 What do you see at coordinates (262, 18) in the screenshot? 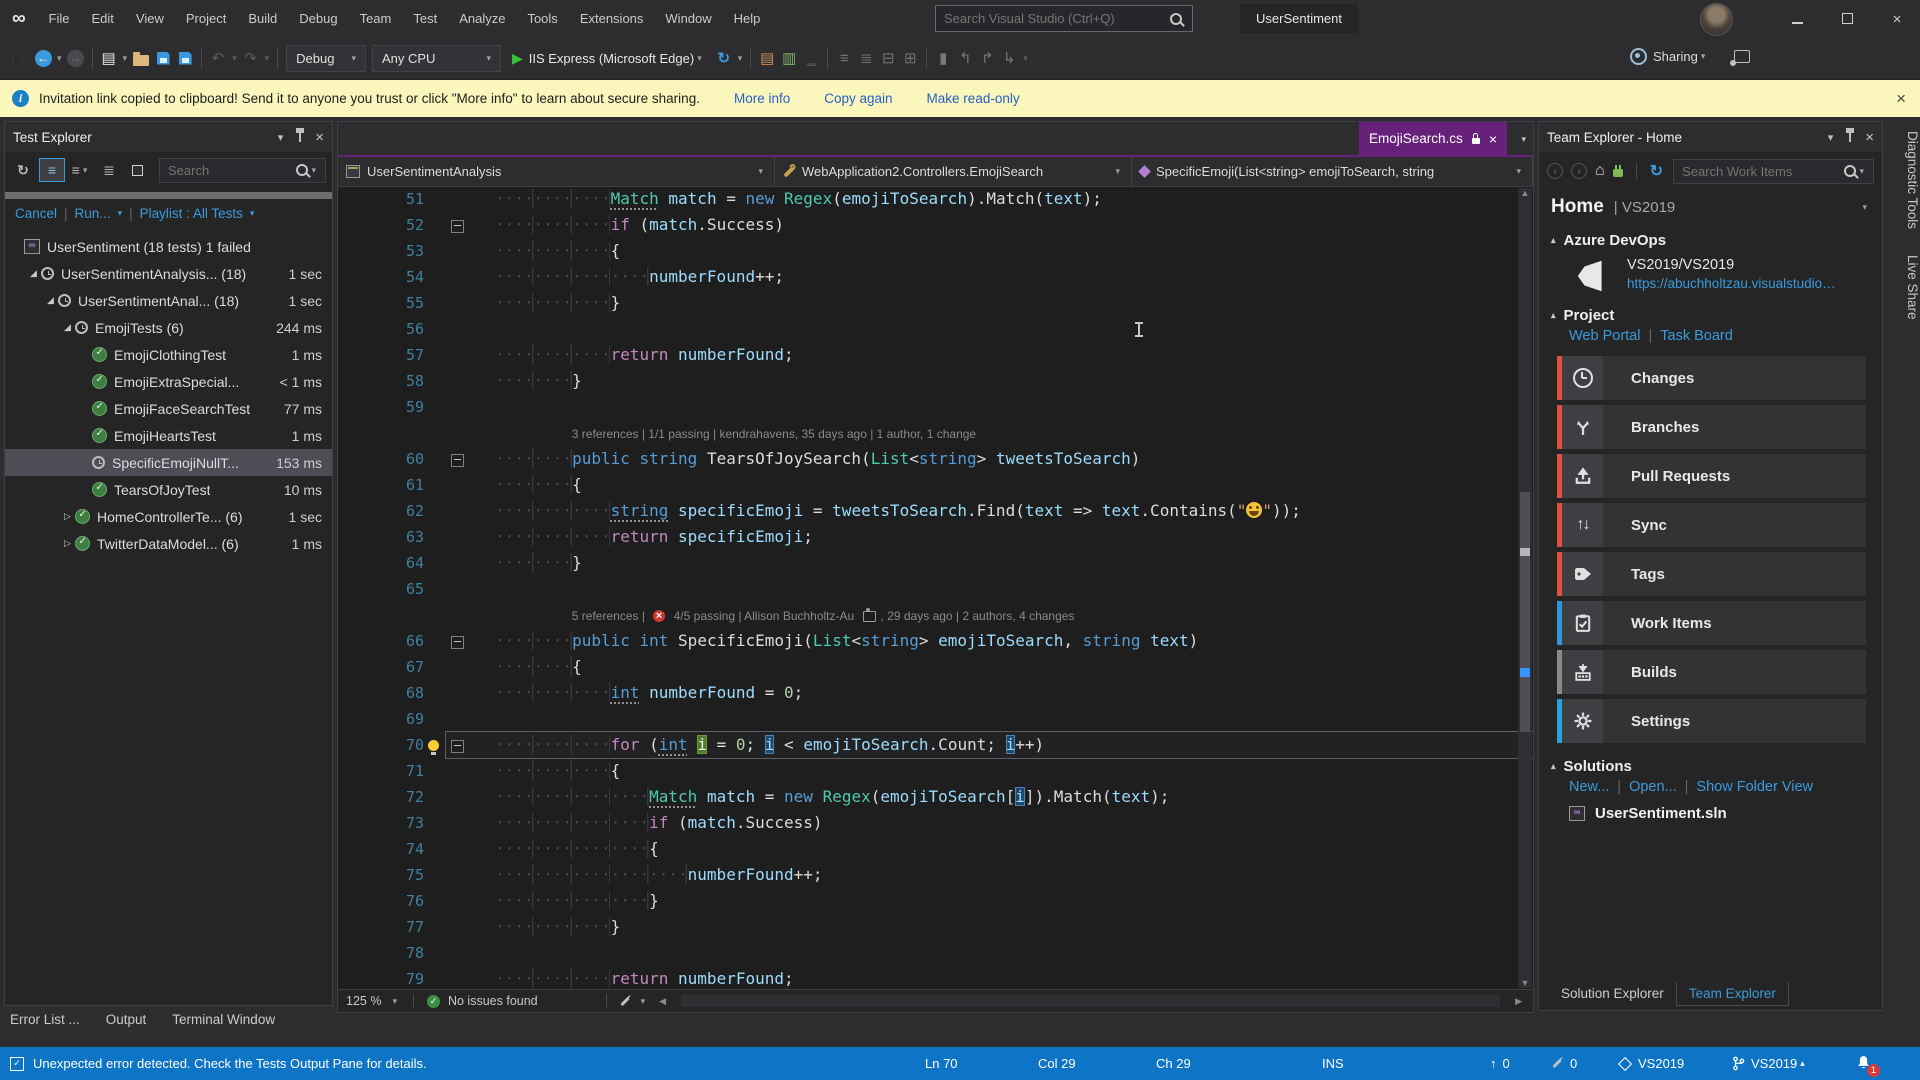
I see `menu-build: Build` at bounding box center [262, 18].